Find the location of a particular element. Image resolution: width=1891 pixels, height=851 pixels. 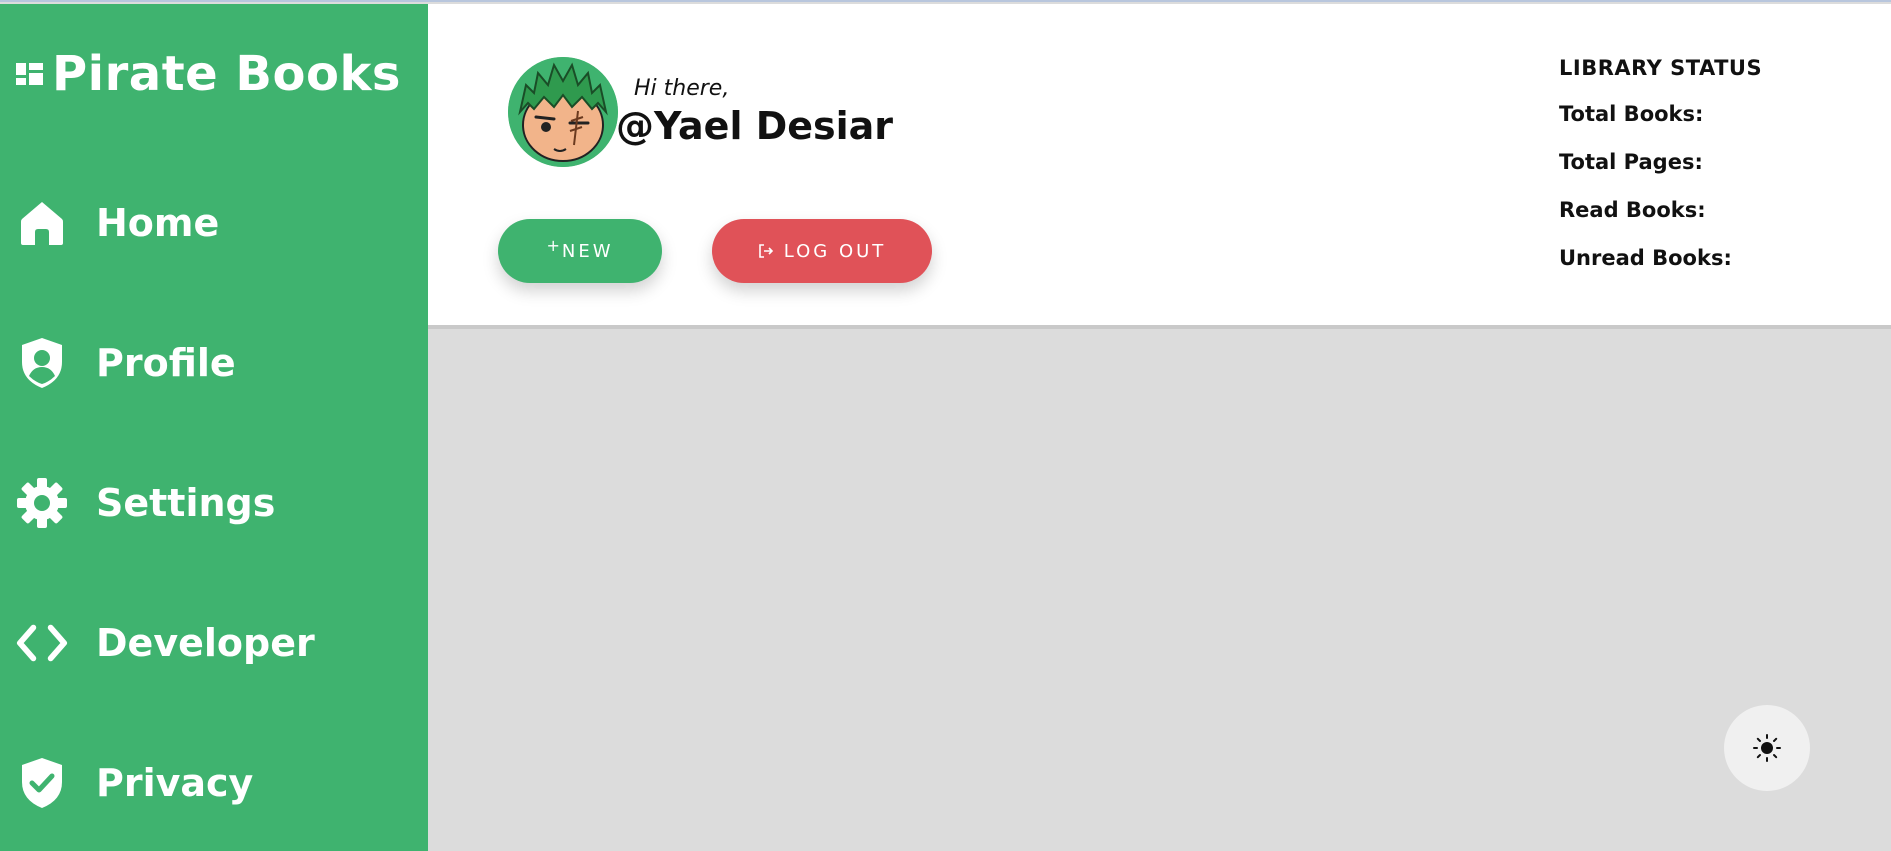

status-label: Read Books: is located at coordinates (1632, 210).